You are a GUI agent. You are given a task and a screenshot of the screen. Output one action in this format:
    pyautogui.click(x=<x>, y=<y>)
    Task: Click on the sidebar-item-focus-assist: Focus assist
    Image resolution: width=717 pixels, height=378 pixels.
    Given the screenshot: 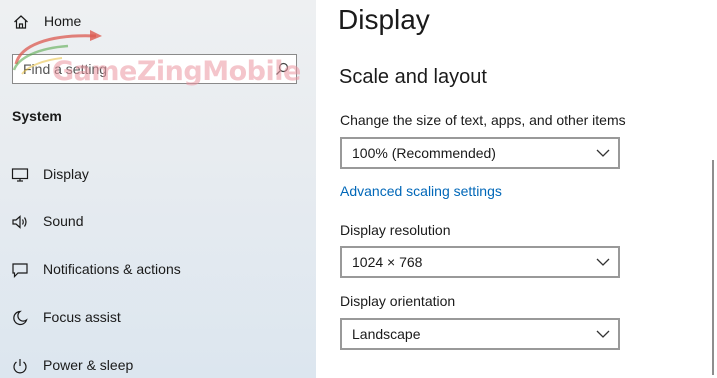 What is the action you would take?
    pyautogui.click(x=158, y=318)
    